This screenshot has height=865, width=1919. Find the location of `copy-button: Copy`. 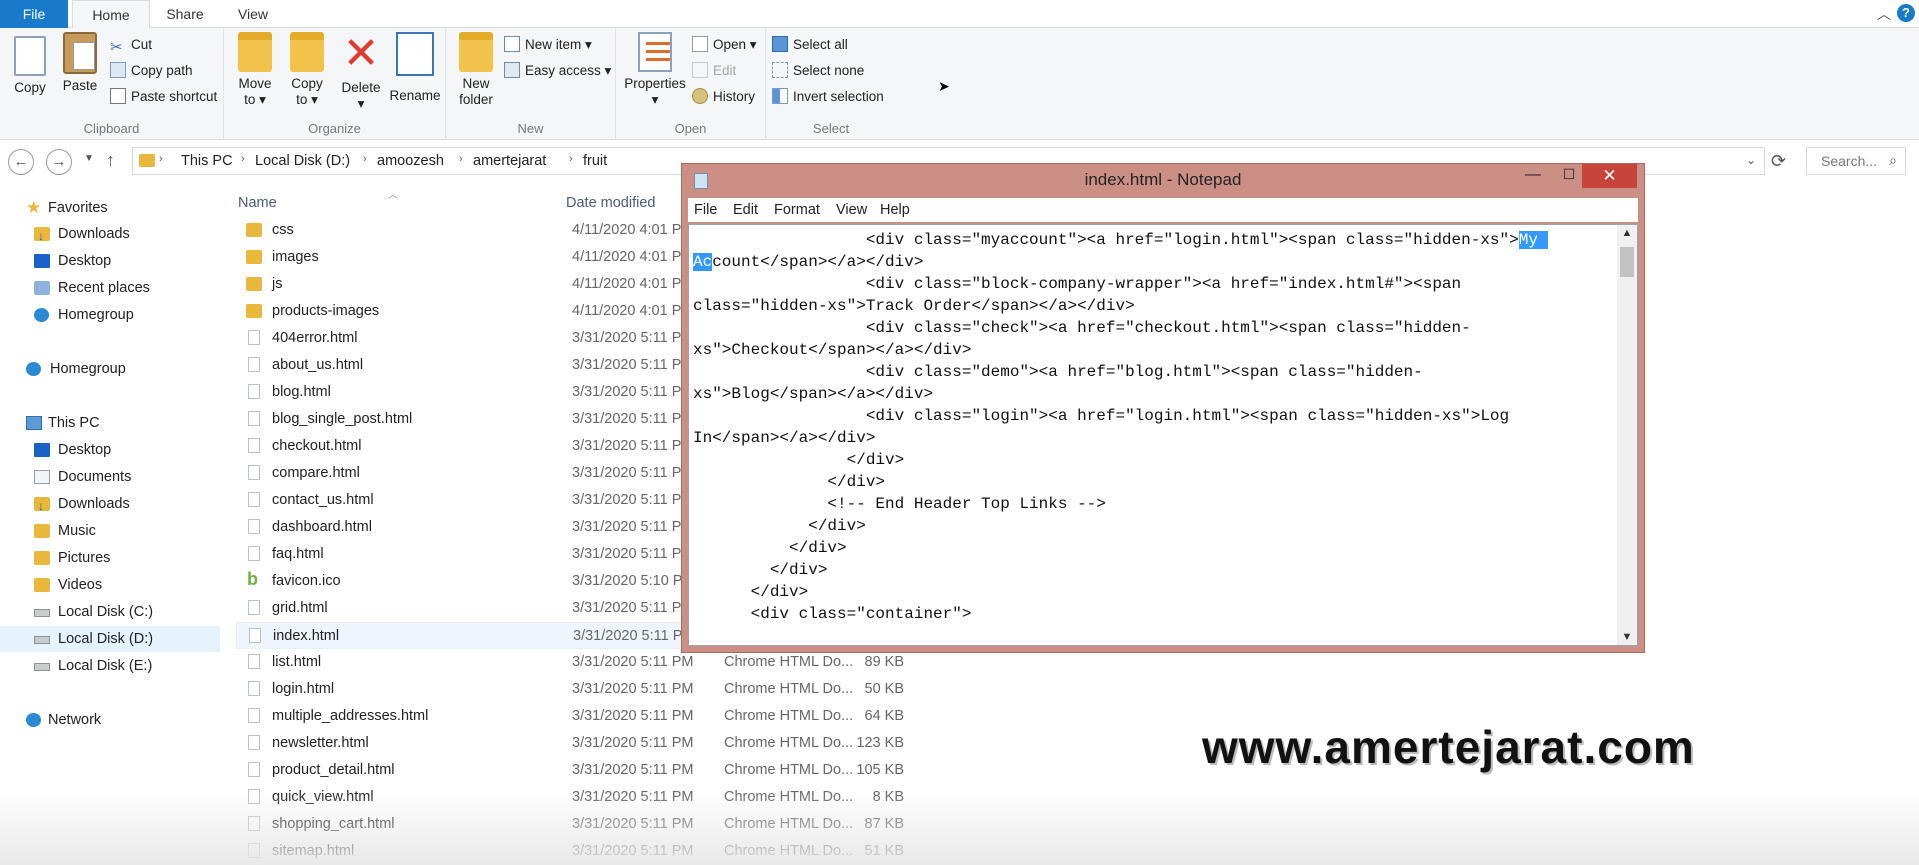

copy-button: Copy is located at coordinates (30, 64).